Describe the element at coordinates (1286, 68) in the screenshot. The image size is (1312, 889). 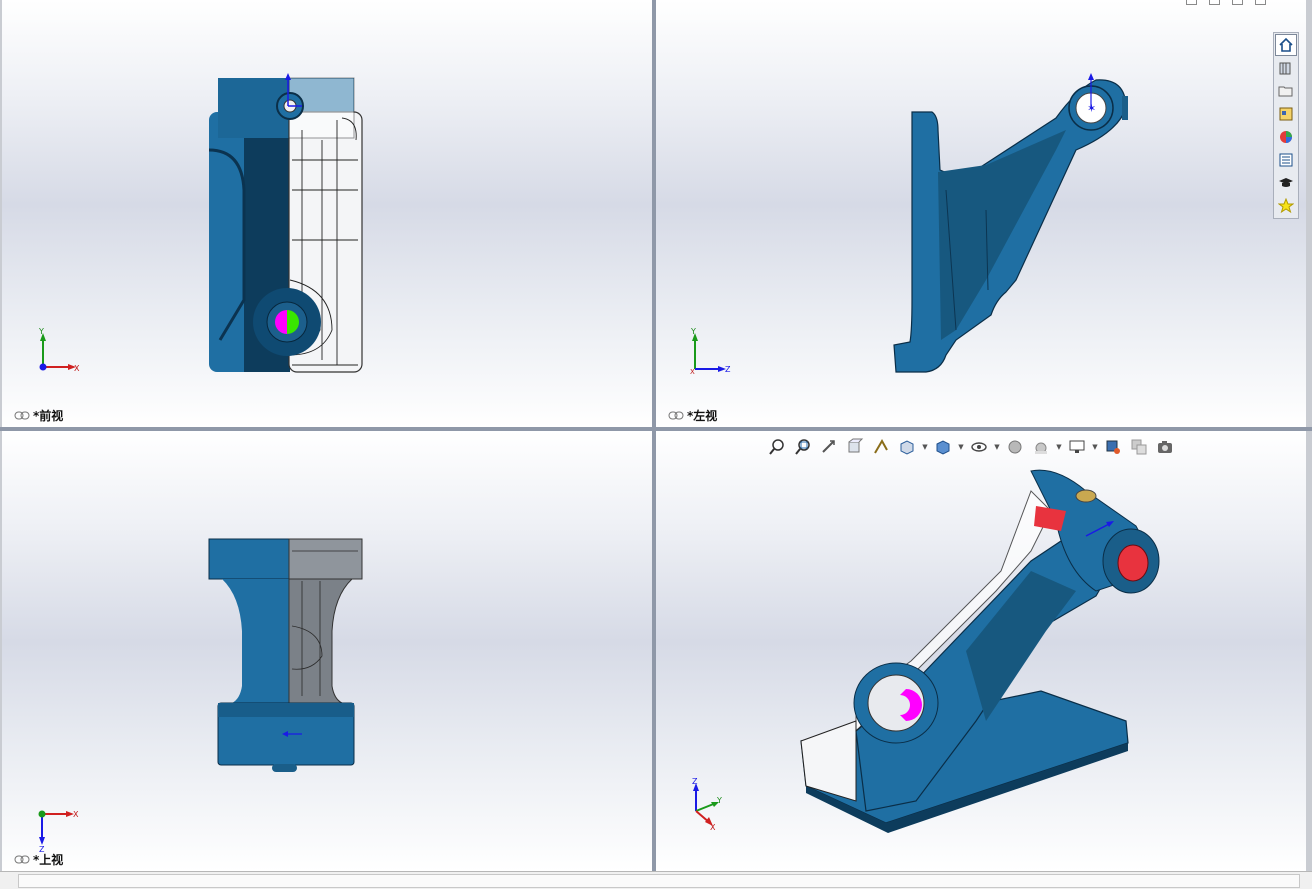
I see `design-library-icon` at that location.